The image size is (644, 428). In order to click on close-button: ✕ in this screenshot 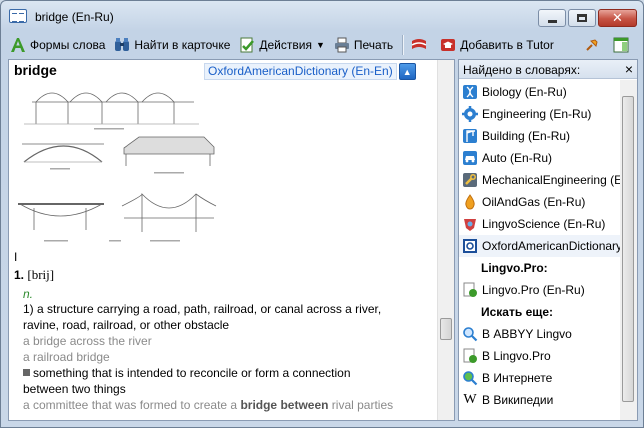, I will do `click(617, 18)`.